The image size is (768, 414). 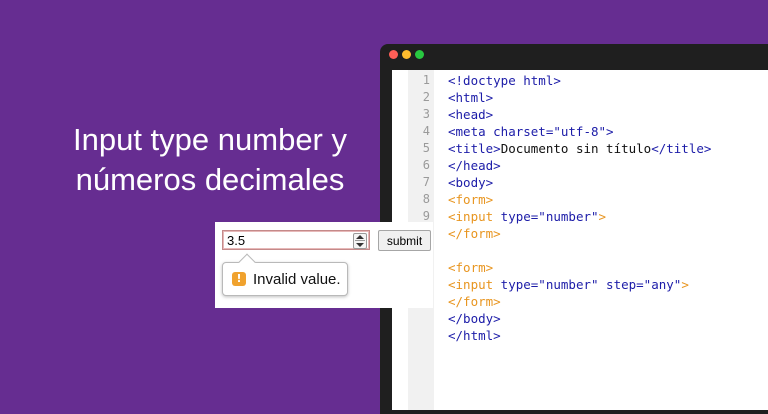 I want to click on maximize-window-icon, so click(x=419, y=54).